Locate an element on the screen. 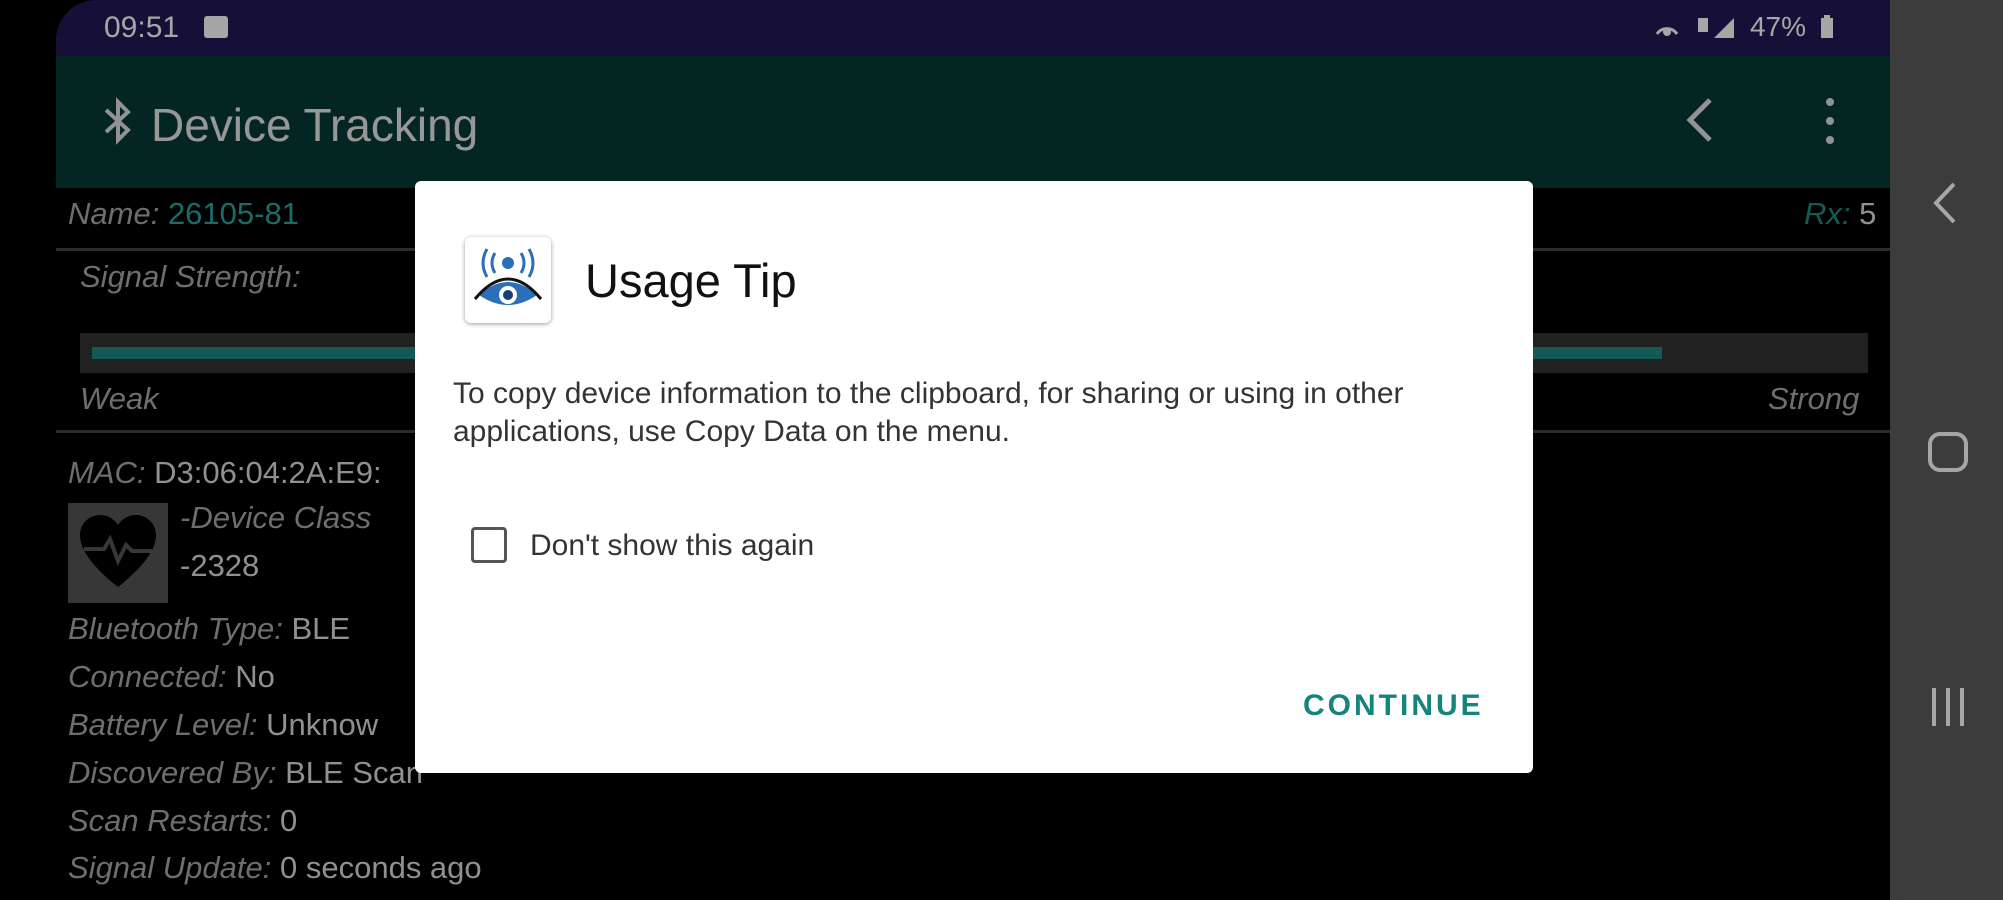  app-logo-icon is located at coordinates (508, 280).